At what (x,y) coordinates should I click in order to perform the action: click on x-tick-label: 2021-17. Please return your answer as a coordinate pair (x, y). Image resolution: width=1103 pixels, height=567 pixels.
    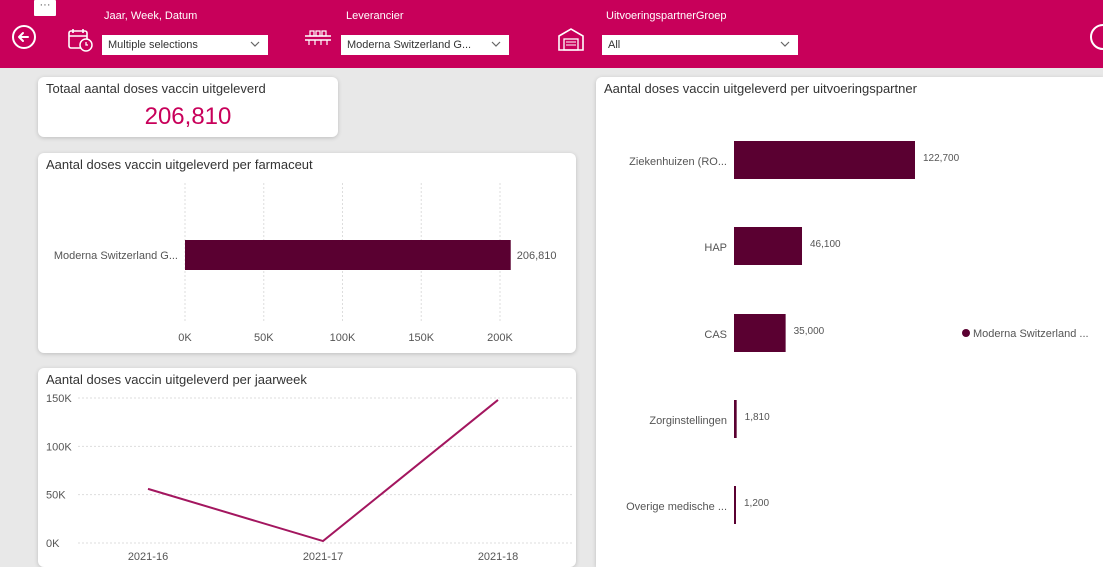
    Looking at the image, I should click on (323, 557).